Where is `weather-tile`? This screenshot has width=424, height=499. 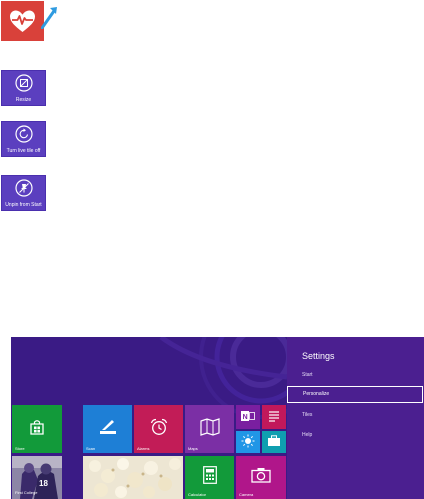 weather-tile is located at coordinates (248, 442).